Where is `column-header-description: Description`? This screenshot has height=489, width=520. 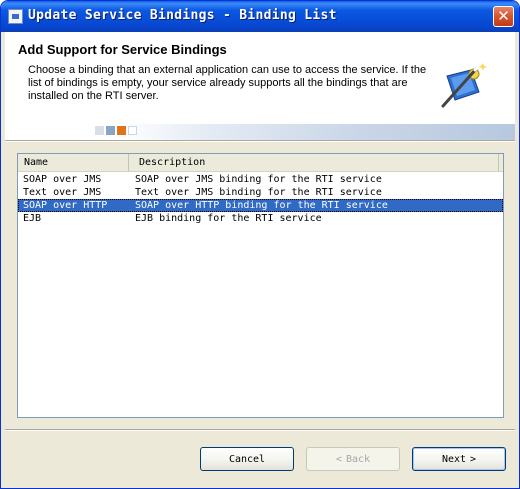
column-header-description: Description is located at coordinates (314, 162).